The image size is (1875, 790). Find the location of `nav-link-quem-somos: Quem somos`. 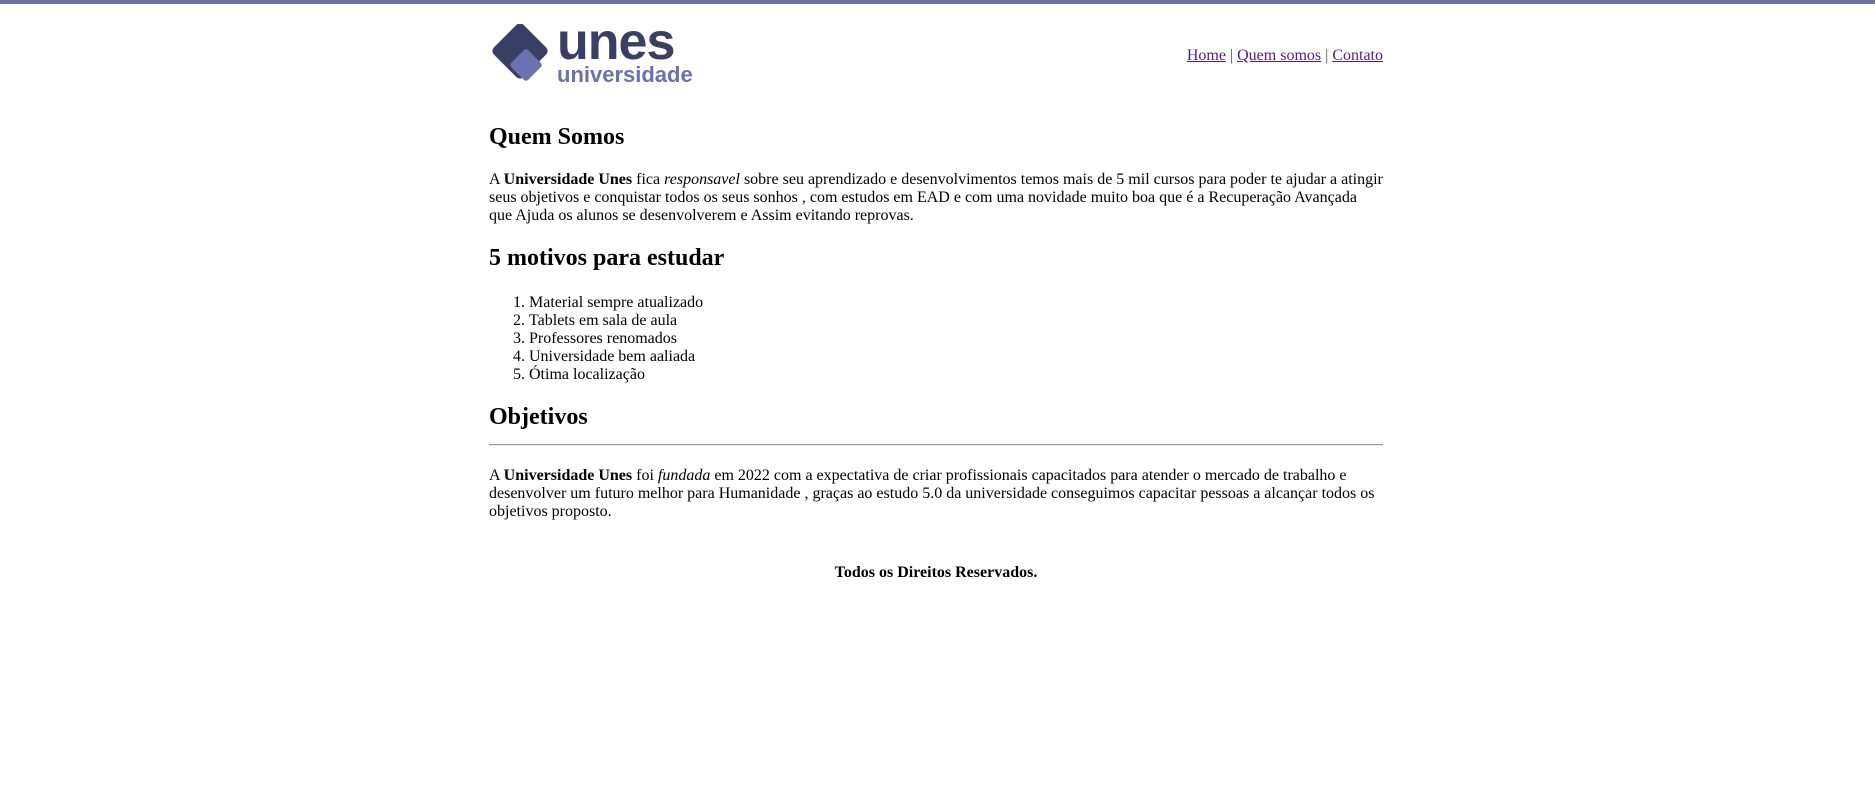

nav-link-quem-somos: Quem somos is located at coordinates (1279, 55).